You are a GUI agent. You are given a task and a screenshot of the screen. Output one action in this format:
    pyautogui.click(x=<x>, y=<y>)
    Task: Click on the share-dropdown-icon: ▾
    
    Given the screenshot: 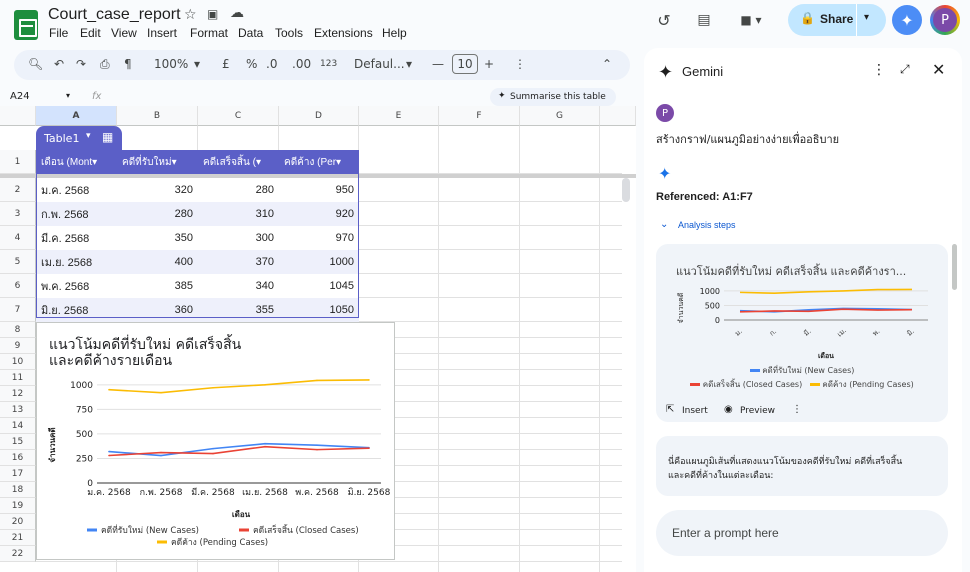 What is the action you would take?
    pyautogui.click(x=866, y=17)
    